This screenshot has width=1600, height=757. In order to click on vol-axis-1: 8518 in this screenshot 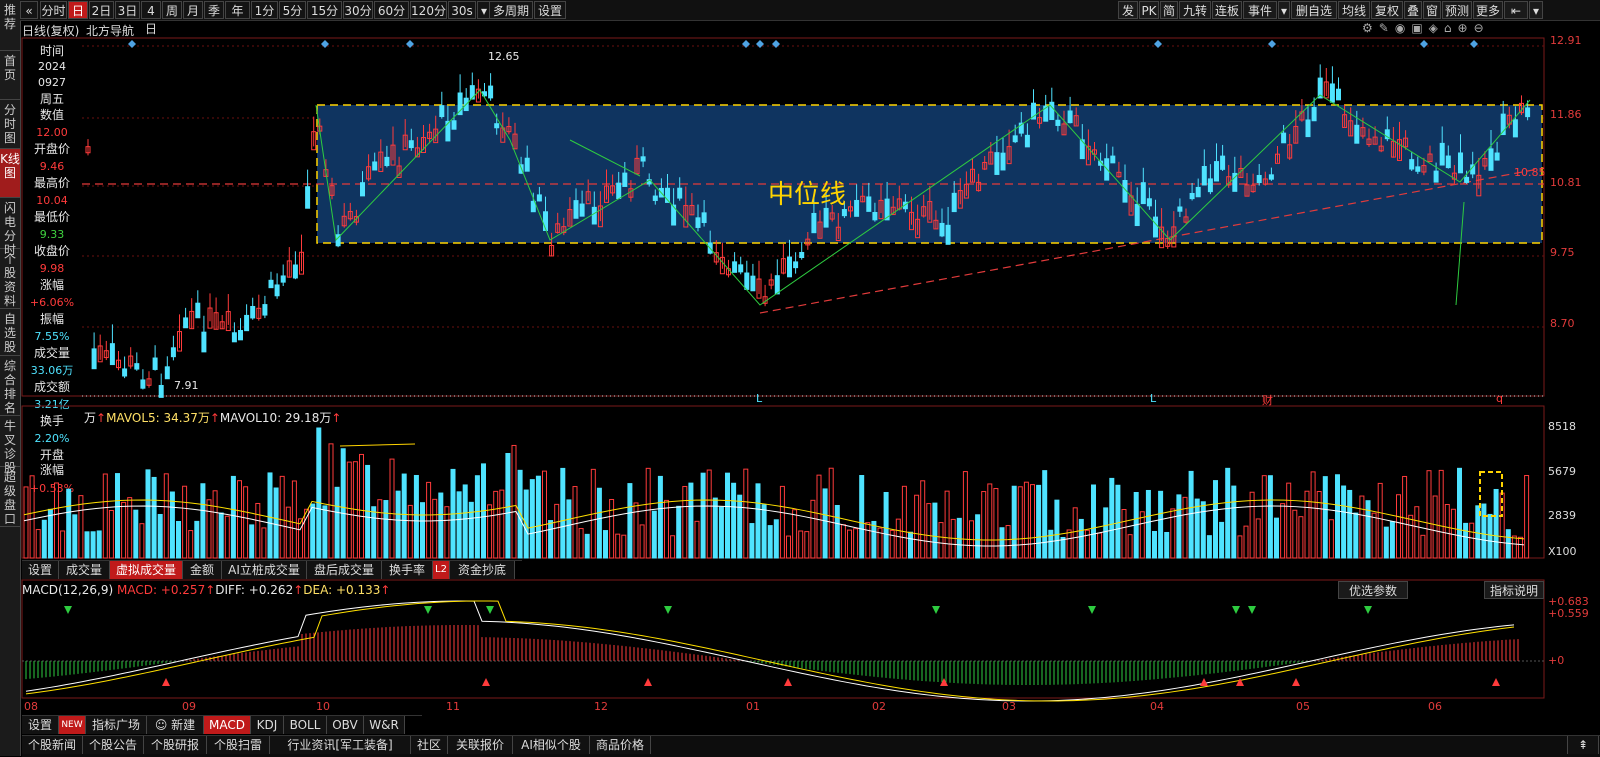, I will do `click(1562, 426)`.